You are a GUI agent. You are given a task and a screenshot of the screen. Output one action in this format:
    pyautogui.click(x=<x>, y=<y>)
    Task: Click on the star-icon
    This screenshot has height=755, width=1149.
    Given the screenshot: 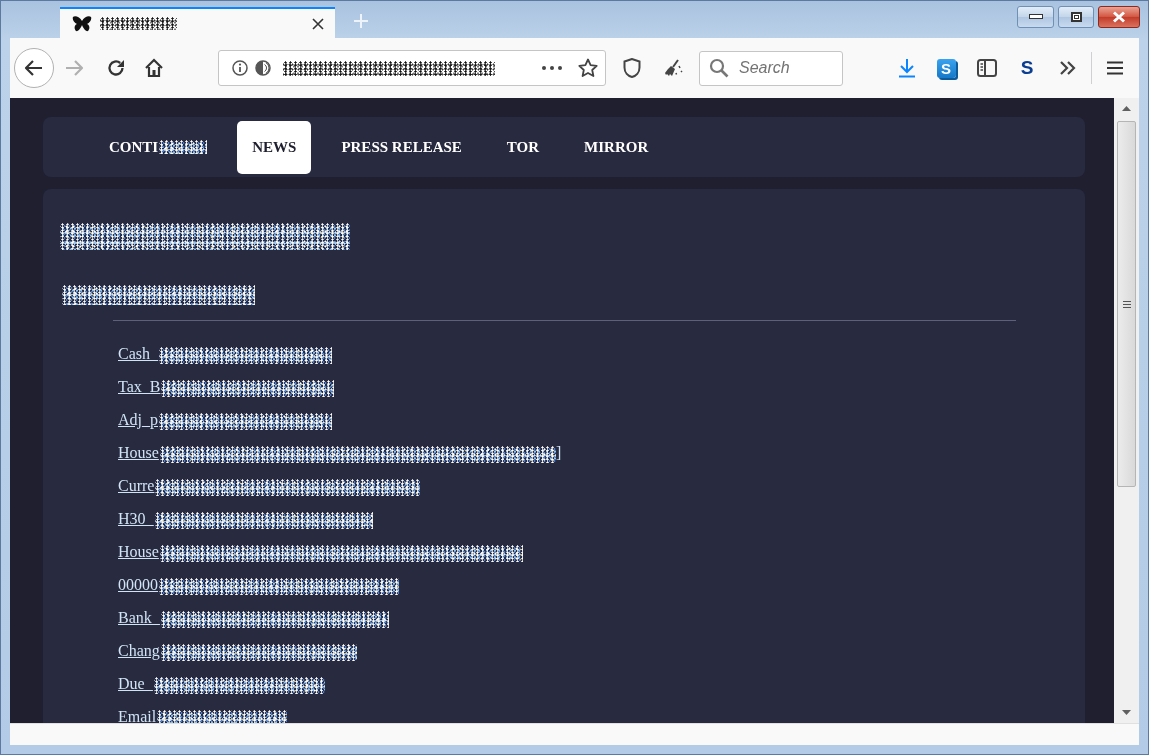 What is the action you would take?
    pyautogui.click(x=588, y=68)
    